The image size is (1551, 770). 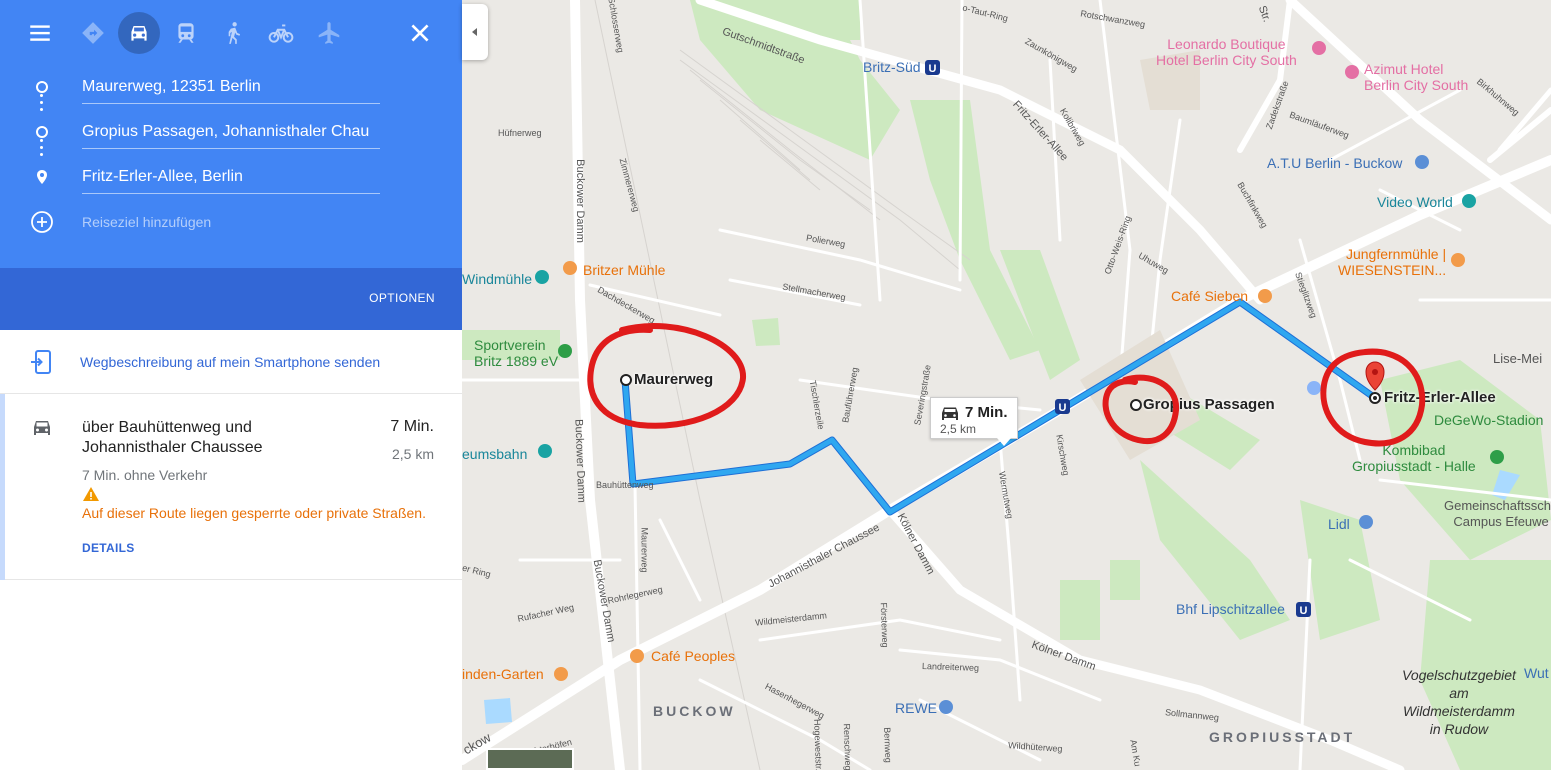 I want to click on poi-degewo-stadion: DeGeWo-Stadion, so click(x=1488, y=420).